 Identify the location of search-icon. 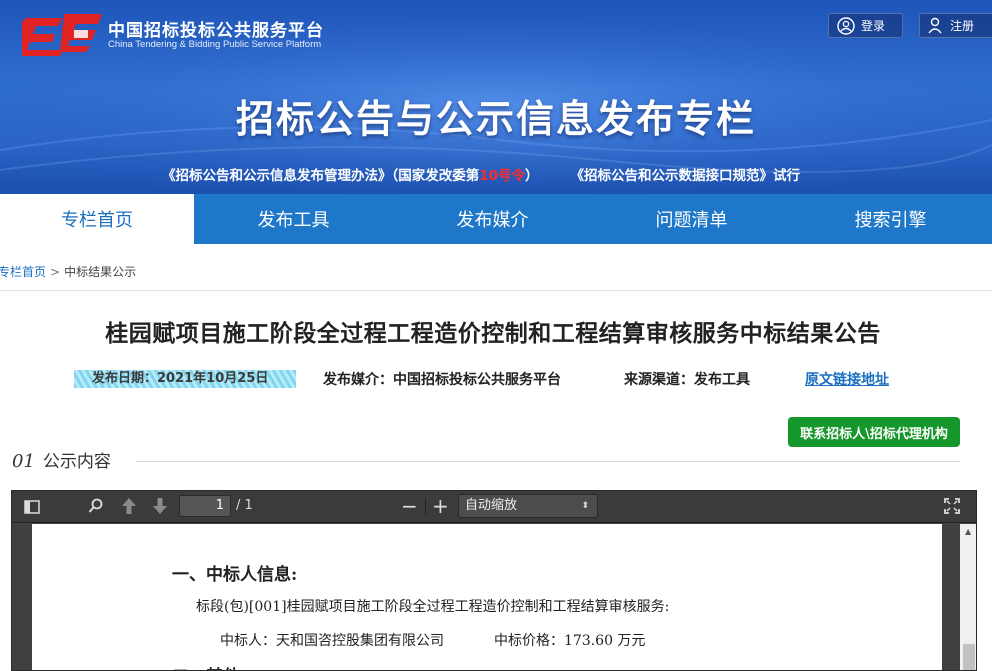
(96, 506).